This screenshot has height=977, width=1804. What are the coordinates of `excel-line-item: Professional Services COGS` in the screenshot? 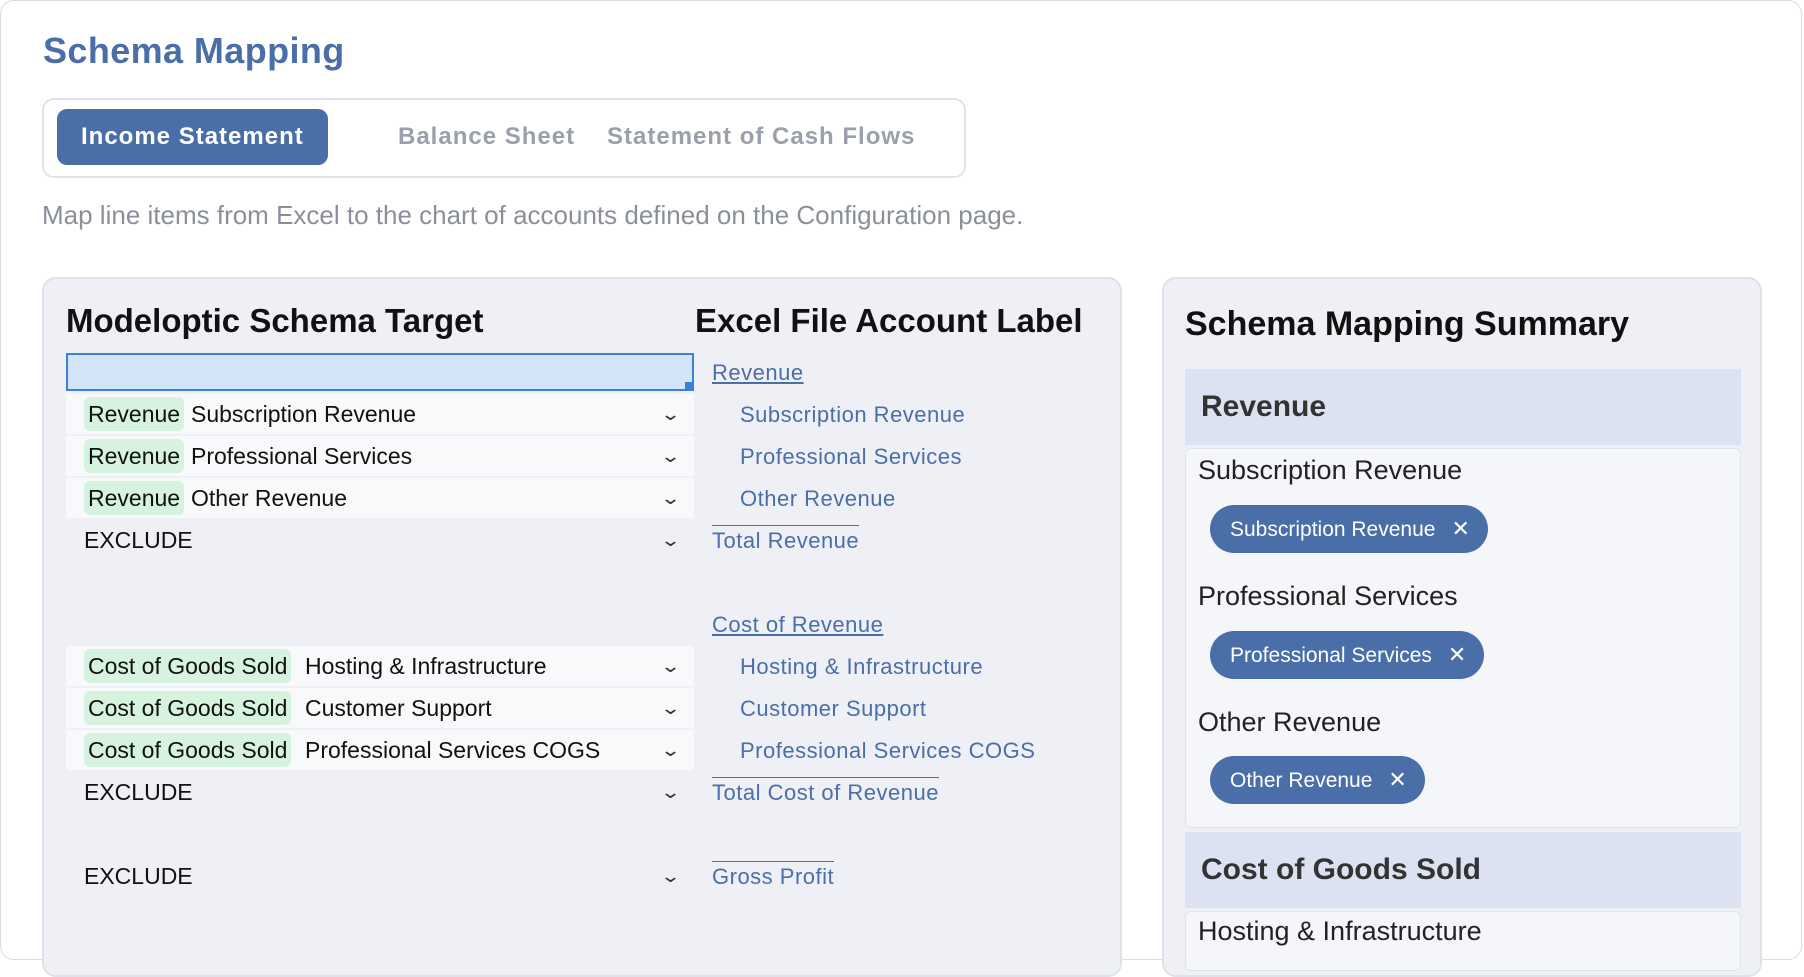 It's located at (887, 751).